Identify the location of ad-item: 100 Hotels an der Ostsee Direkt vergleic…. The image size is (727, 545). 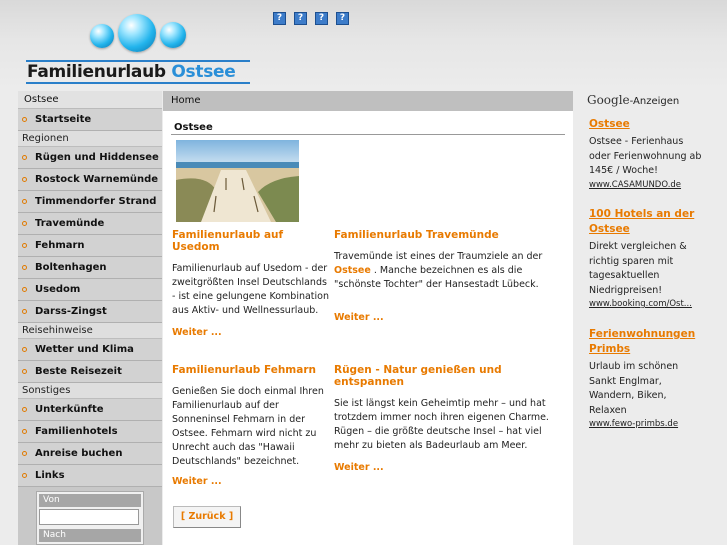
(648, 259).